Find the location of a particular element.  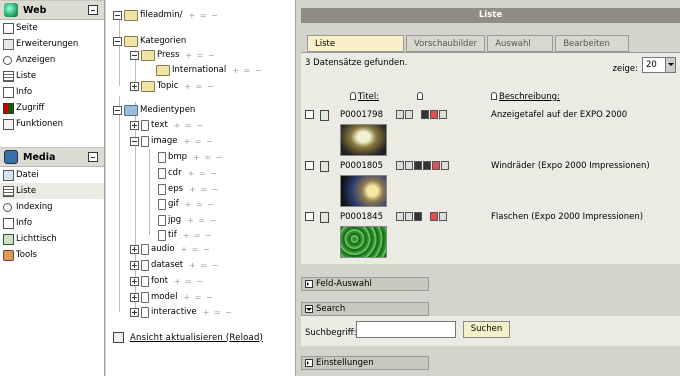

section-feld-auswahl: Feld-Auswahl is located at coordinates (365, 284).